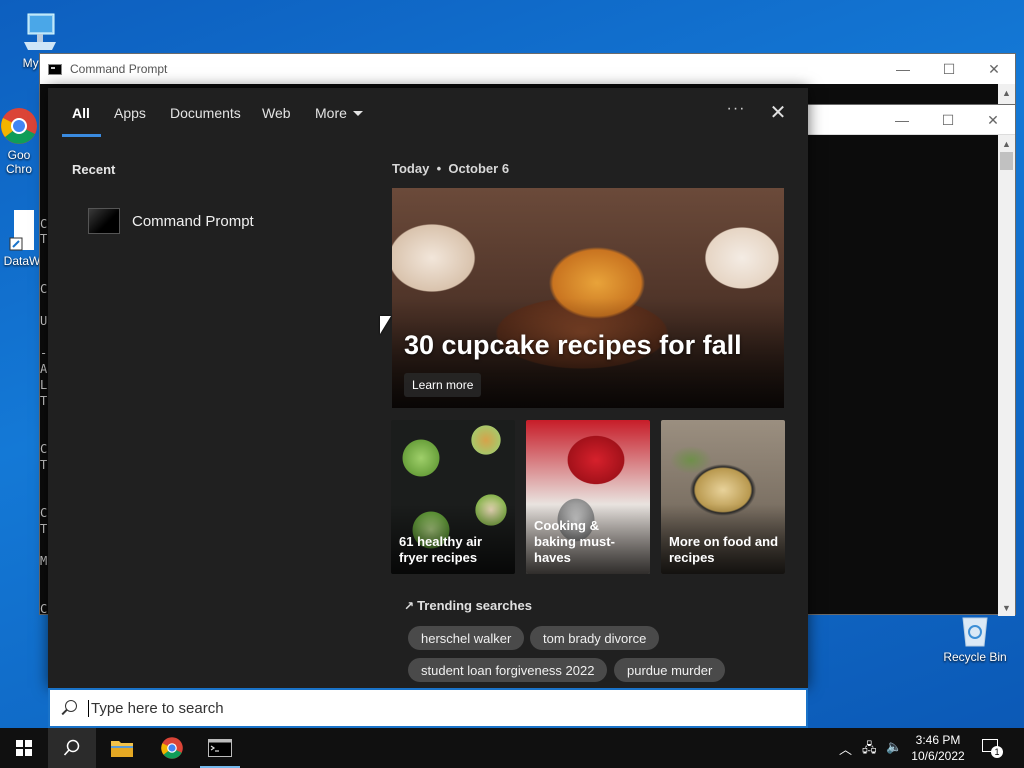 The width and height of the screenshot is (1024, 768). Describe the element at coordinates (845, 748) in the screenshot. I see `chevron-up-icon: ︿` at that location.